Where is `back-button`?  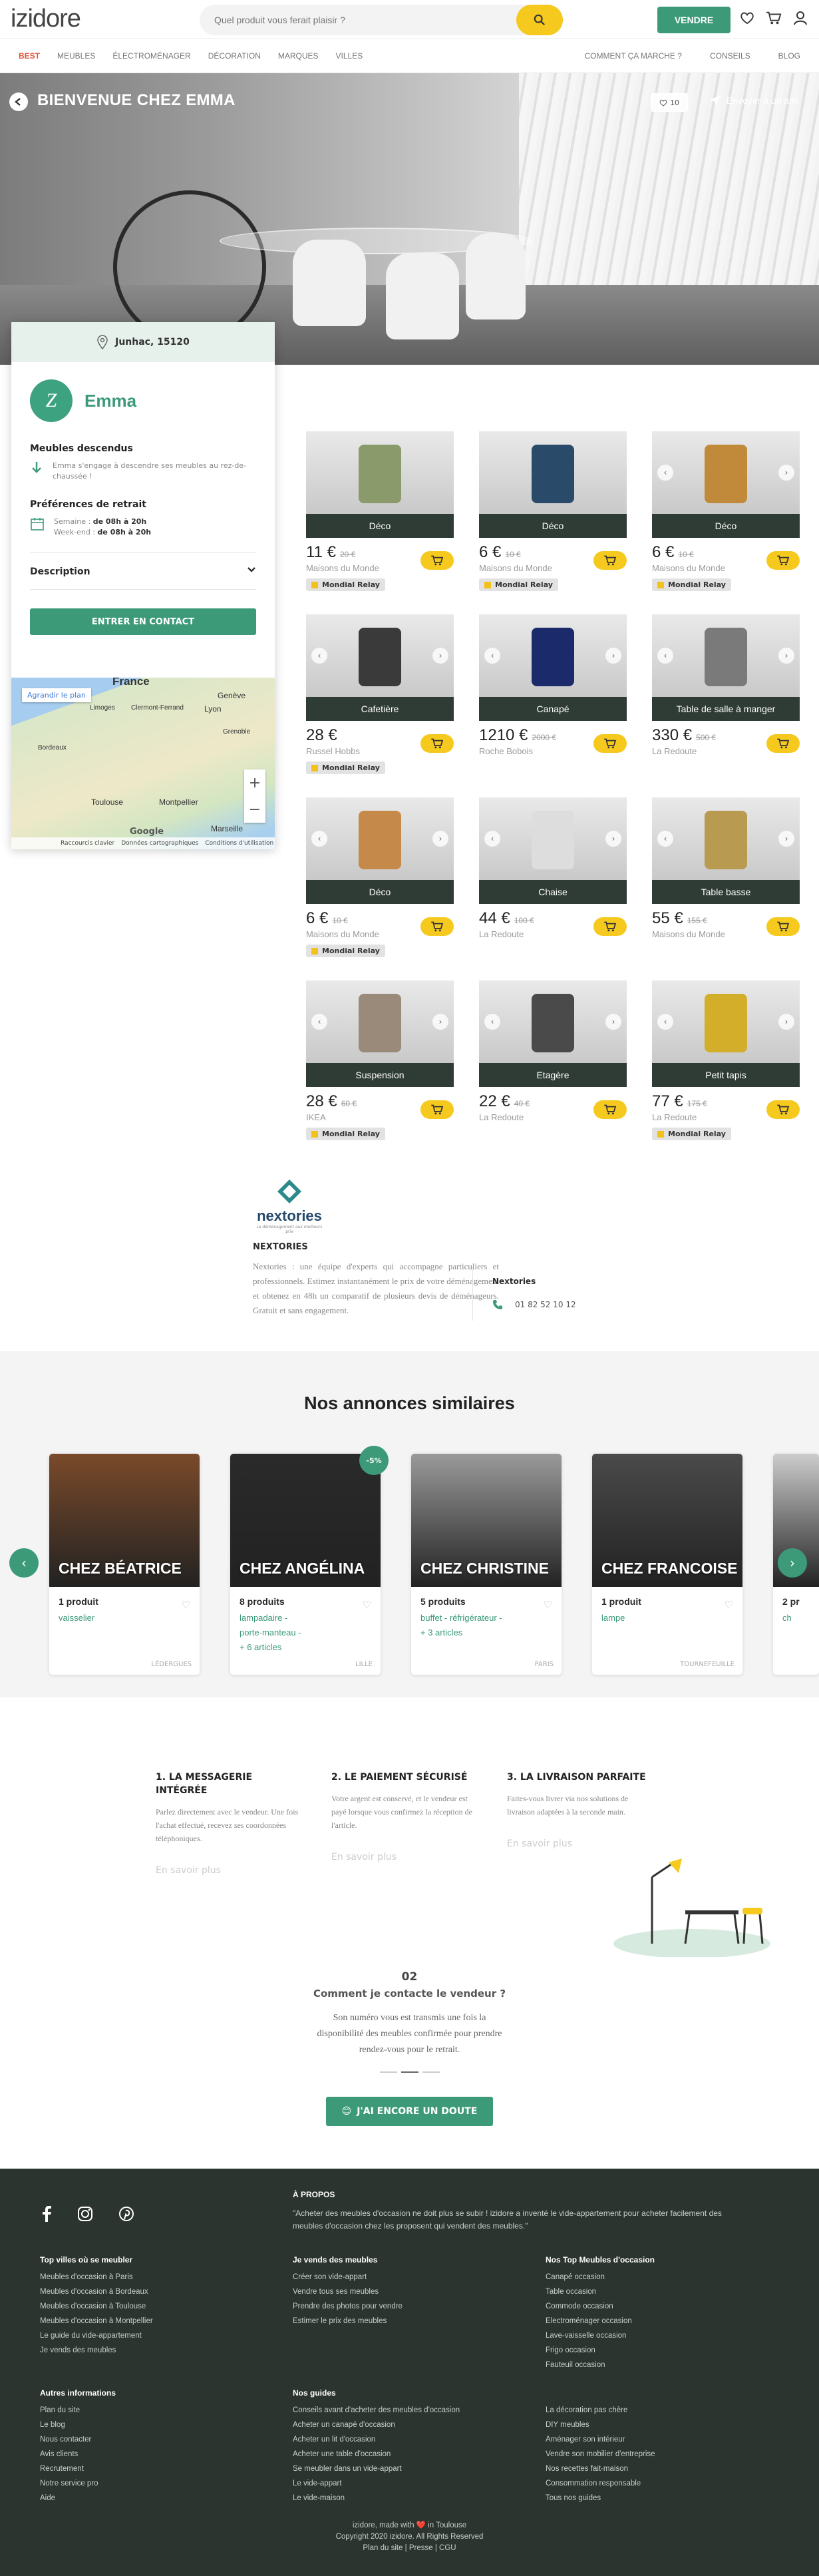
back-button is located at coordinates (18, 102).